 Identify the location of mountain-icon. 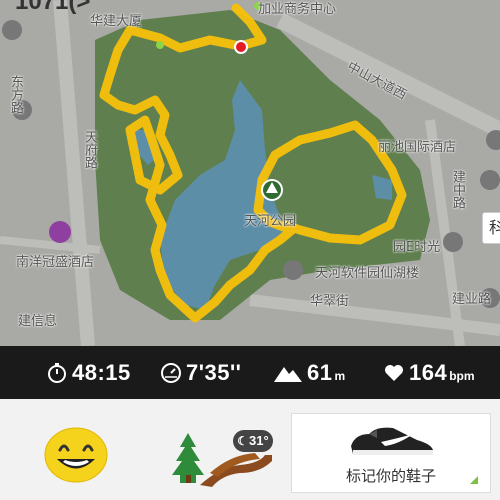
(288, 374).